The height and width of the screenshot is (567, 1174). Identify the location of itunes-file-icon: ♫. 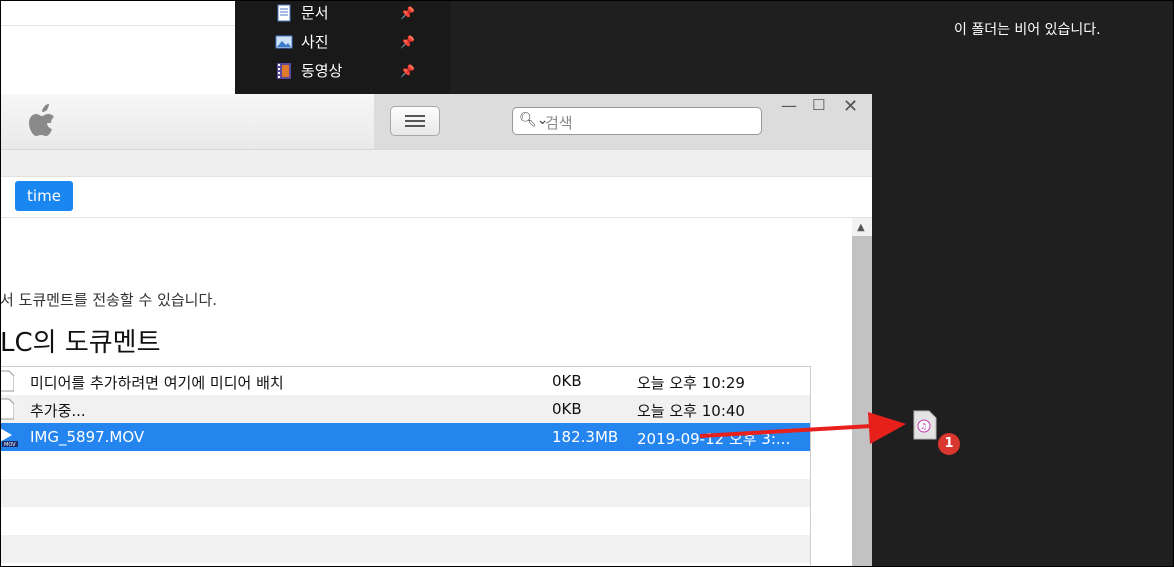
(925, 425).